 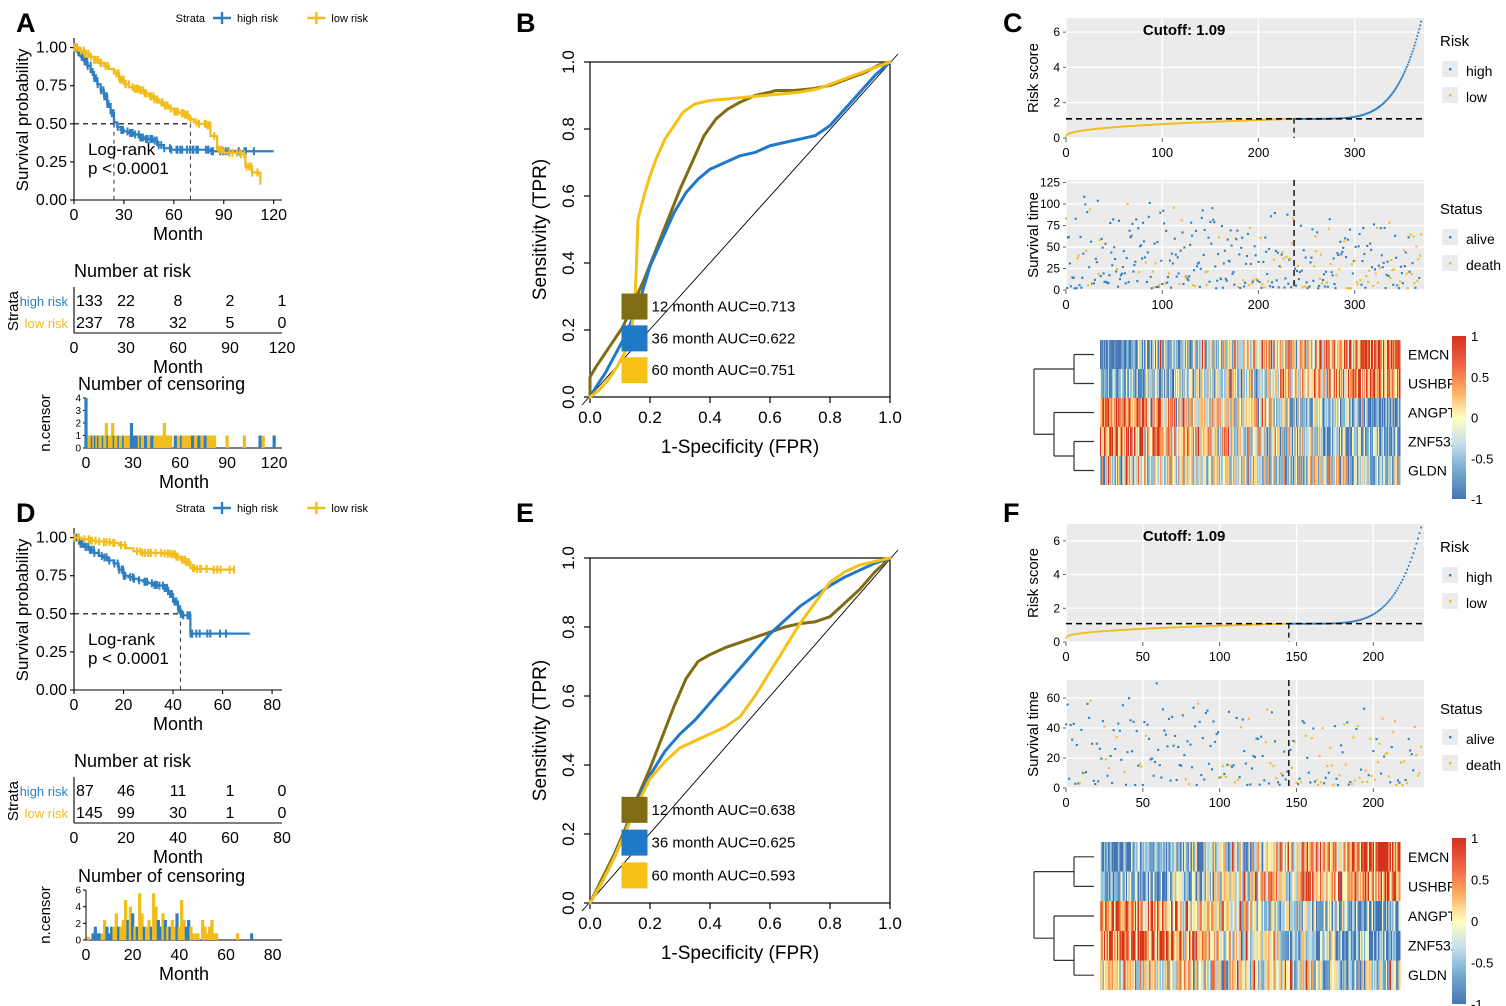 I want to click on roc-legend-label-1: 36 month AUC=0.622, so click(x=724, y=338).